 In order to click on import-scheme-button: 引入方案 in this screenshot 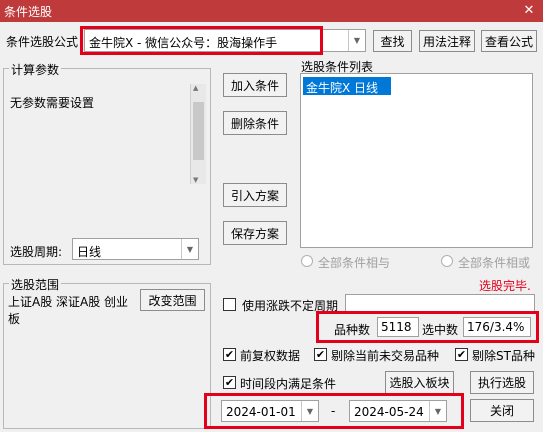, I will do `click(255, 195)`.